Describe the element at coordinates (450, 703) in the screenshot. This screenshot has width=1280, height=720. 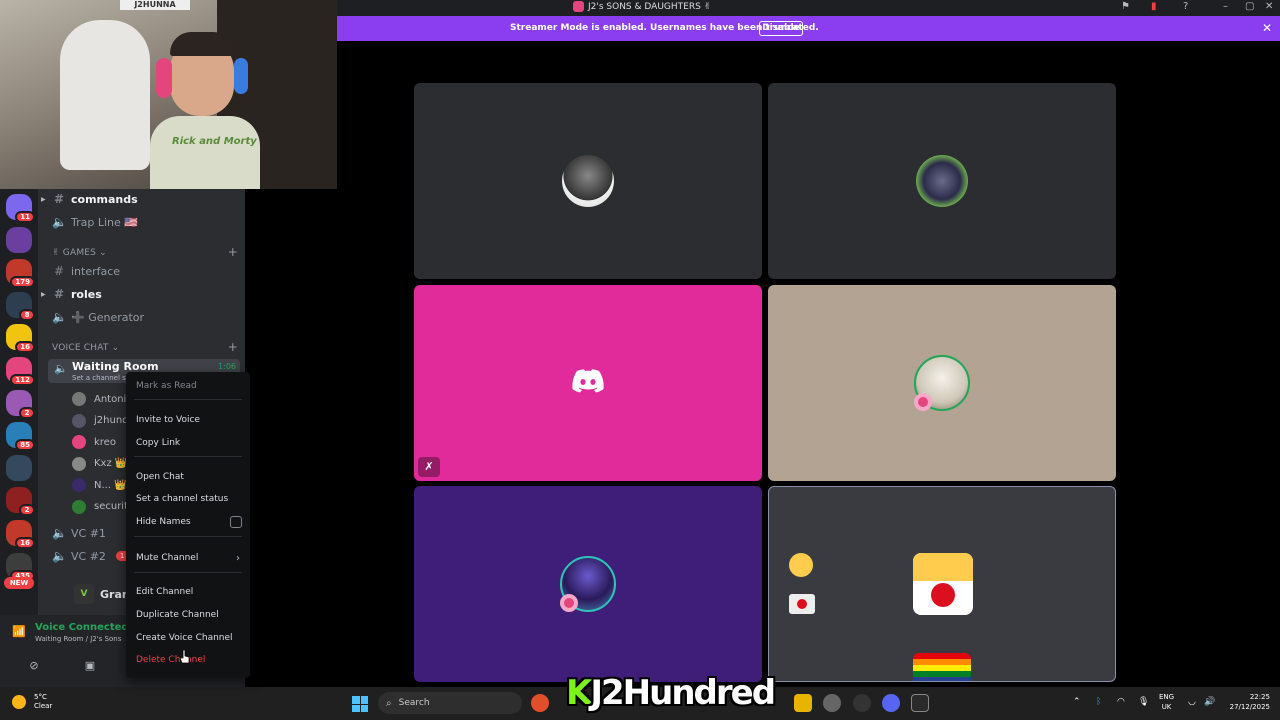
I see `taskbar-search: ⌕ Search` at that location.